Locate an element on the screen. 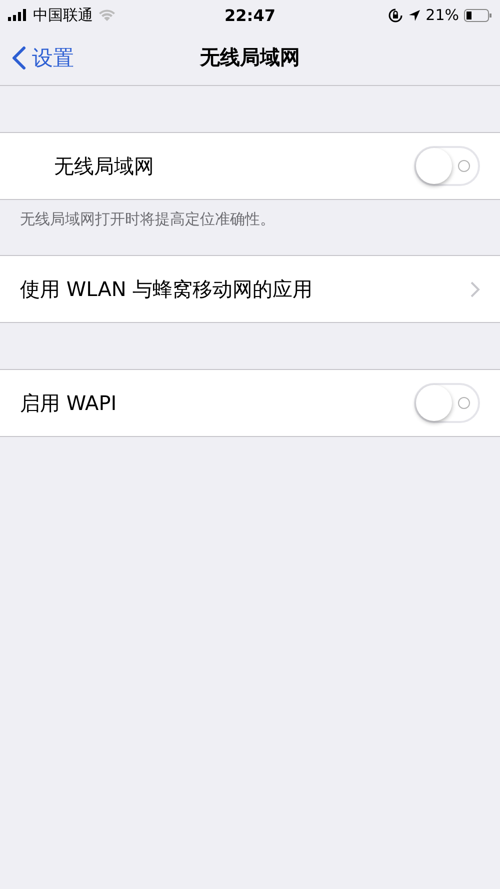 The width and height of the screenshot is (500, 889). wifi-icon is located at coordinates (107, 15).